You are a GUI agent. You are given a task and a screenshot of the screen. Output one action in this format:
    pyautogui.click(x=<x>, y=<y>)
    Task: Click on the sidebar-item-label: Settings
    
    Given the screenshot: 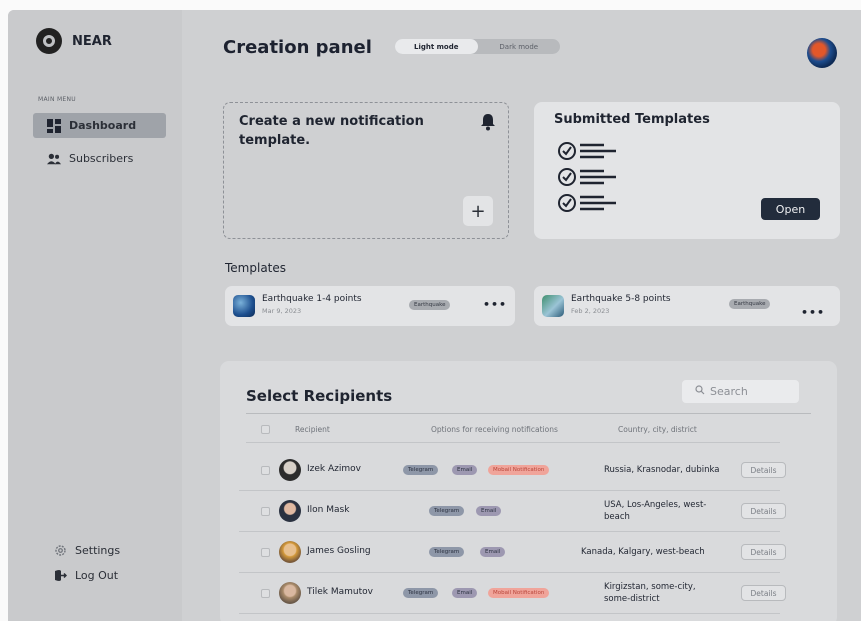 What is the action you would take?
    pyautogui.click(x=98, y=550)
    